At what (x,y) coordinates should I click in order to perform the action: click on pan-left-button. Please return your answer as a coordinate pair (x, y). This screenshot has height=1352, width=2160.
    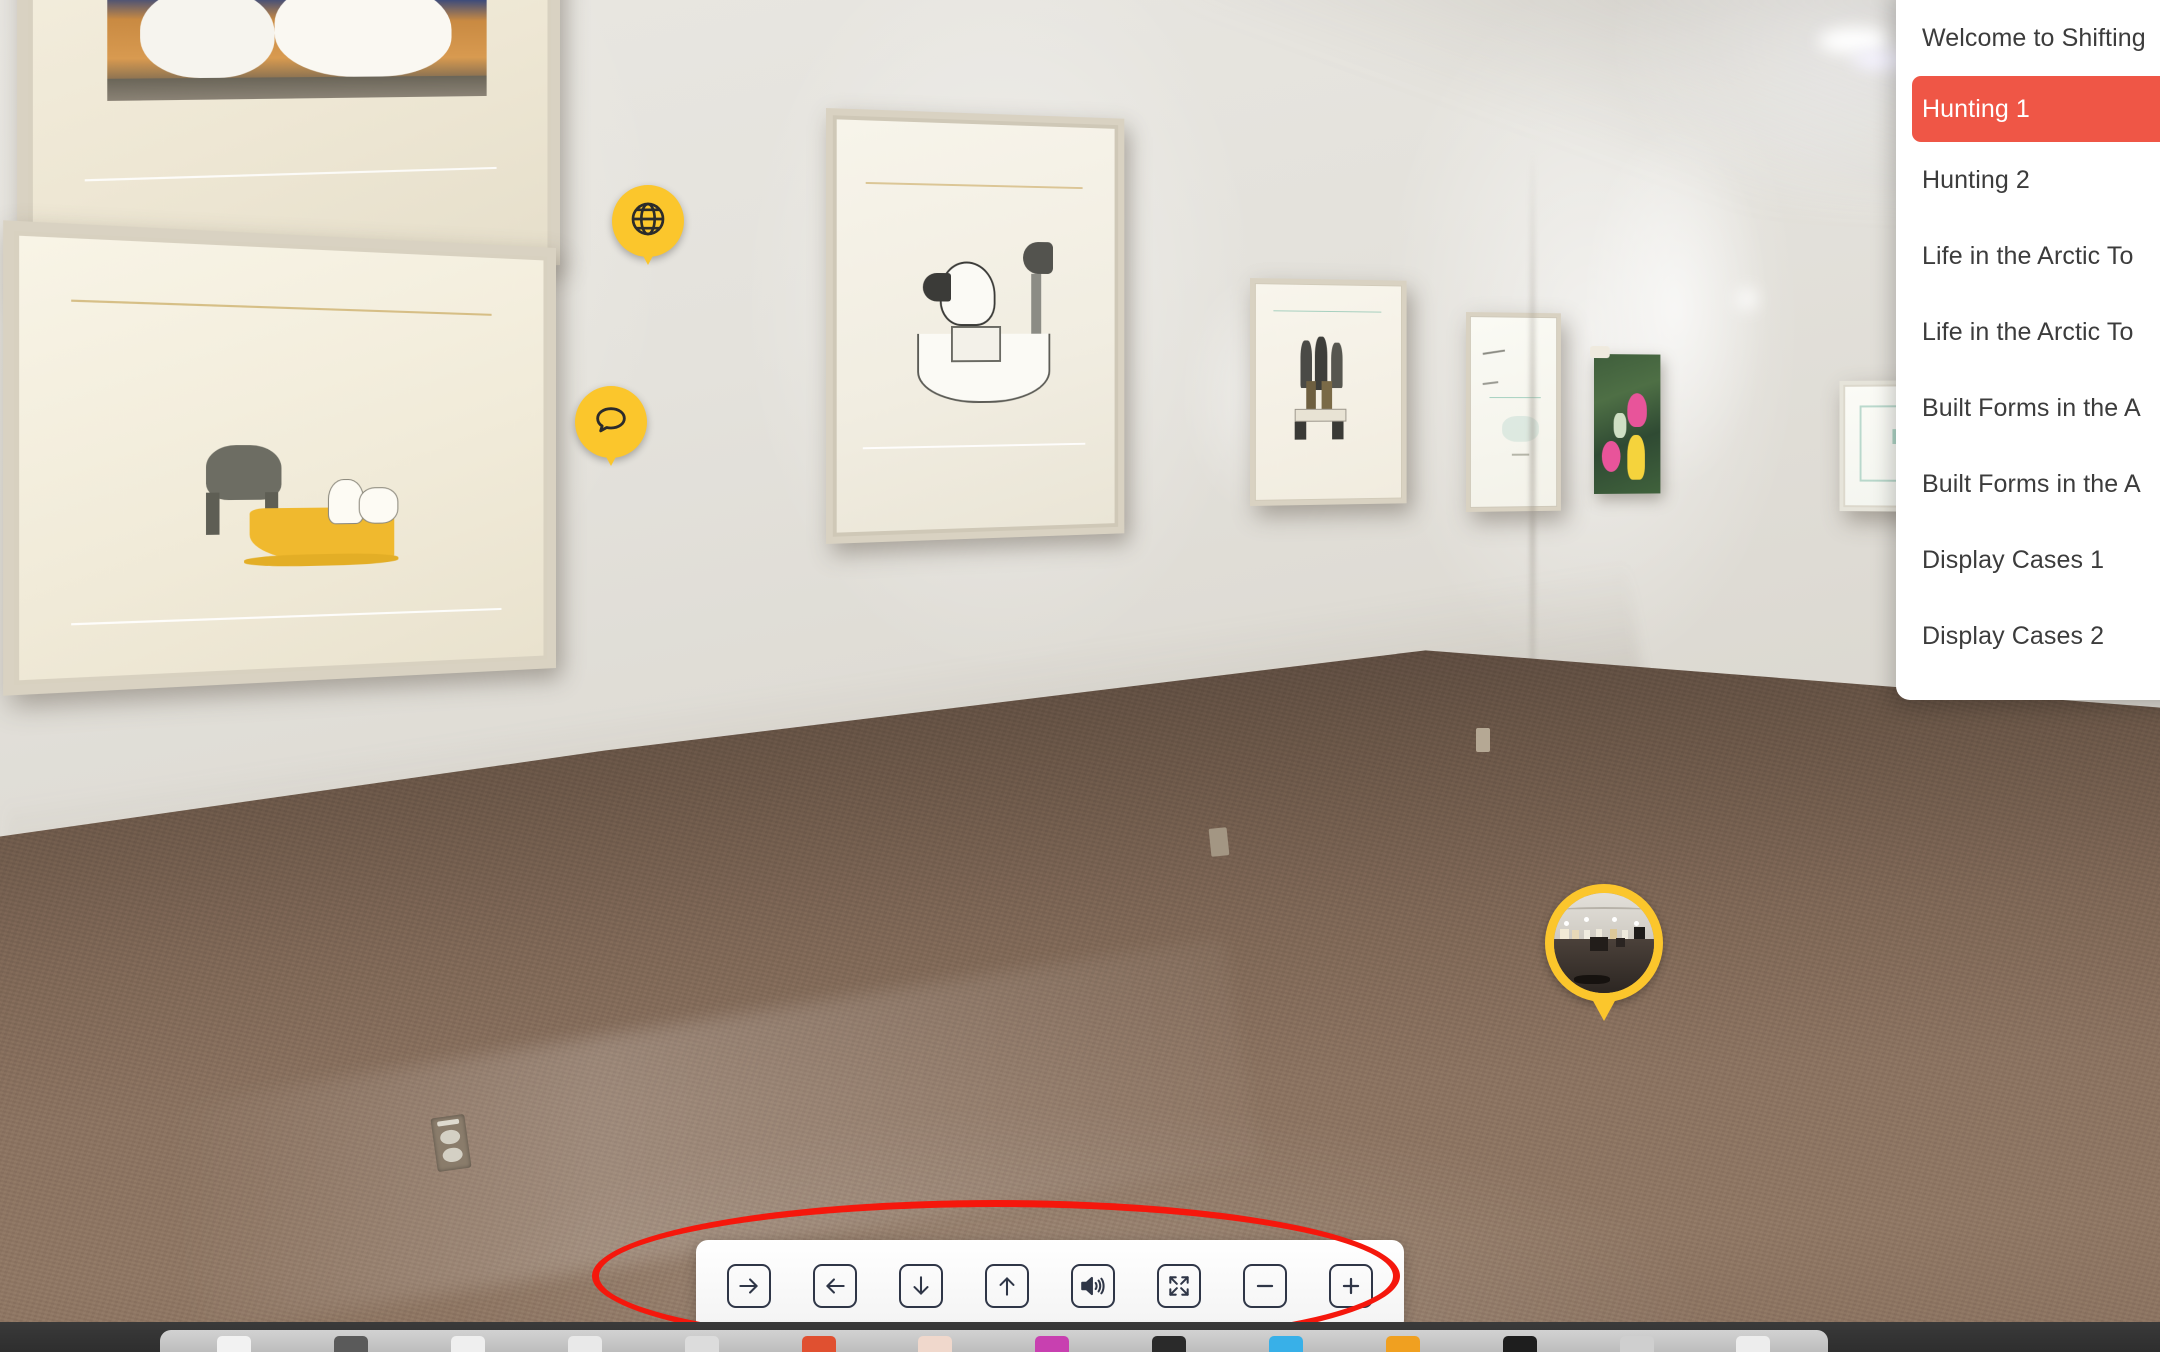
    Looking at the image, I should click on (835, 1286).